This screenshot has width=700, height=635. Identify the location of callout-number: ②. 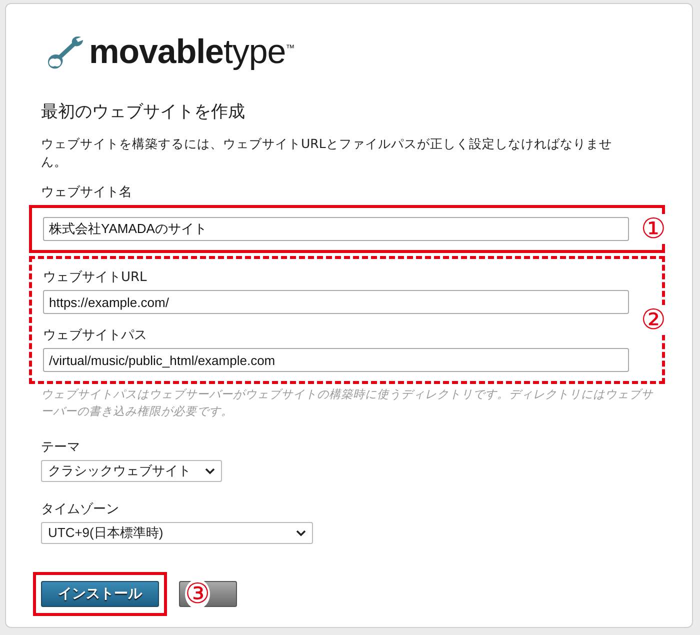
(653, 320).